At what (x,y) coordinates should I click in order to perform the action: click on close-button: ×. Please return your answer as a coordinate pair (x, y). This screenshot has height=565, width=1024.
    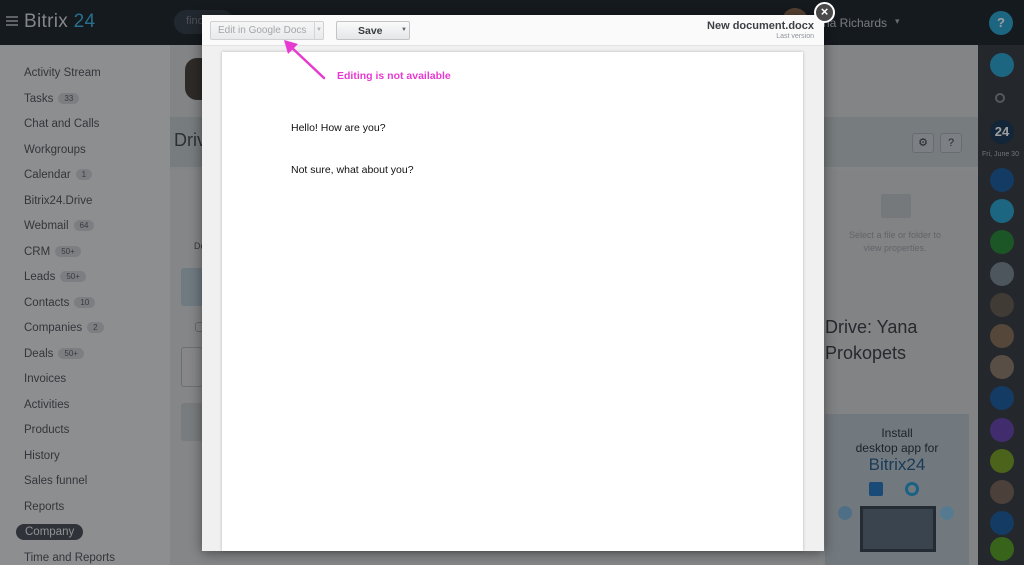
    Looking at the image, I should click on (824, 12).